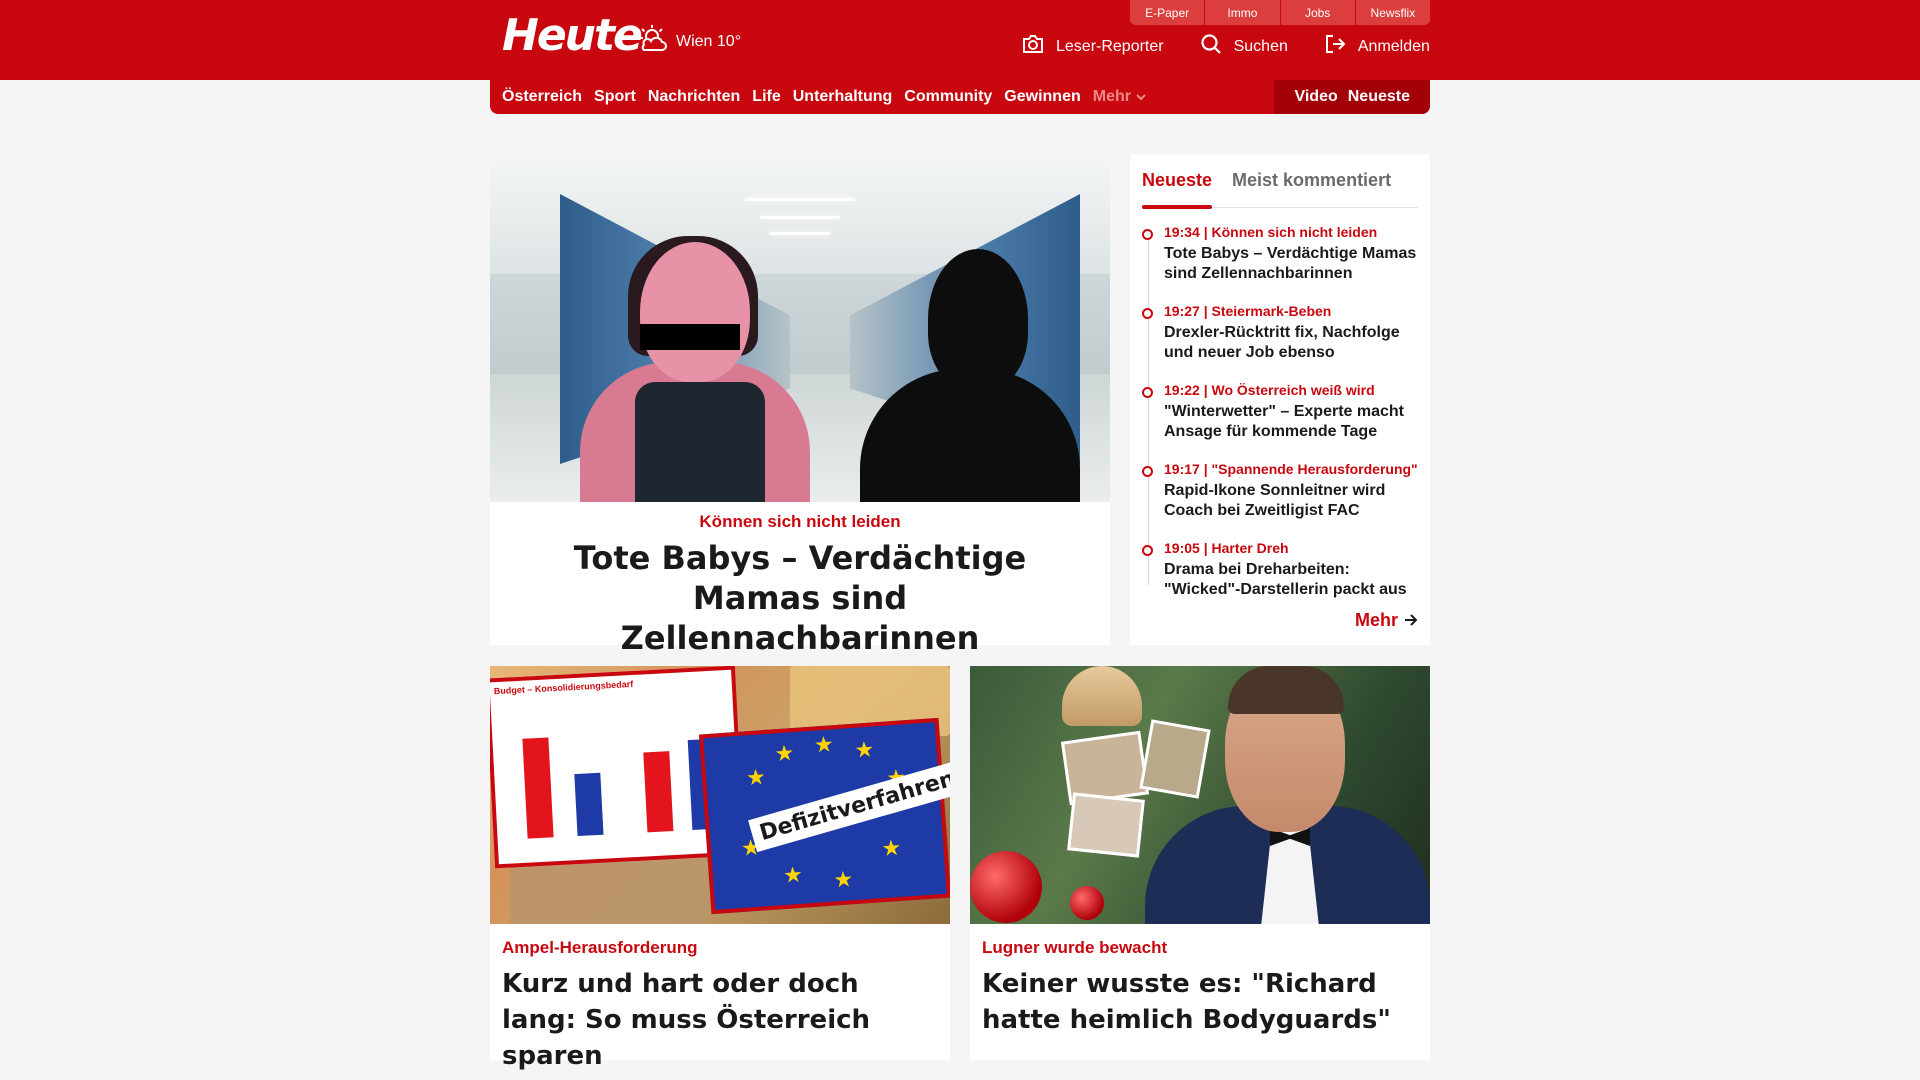  What do you see at coordinates (1248, 311) in the screenshot?
I see `ticker-item-meta: 19:27 | Steiermark-Beben` at bounding box center [1248, 311].